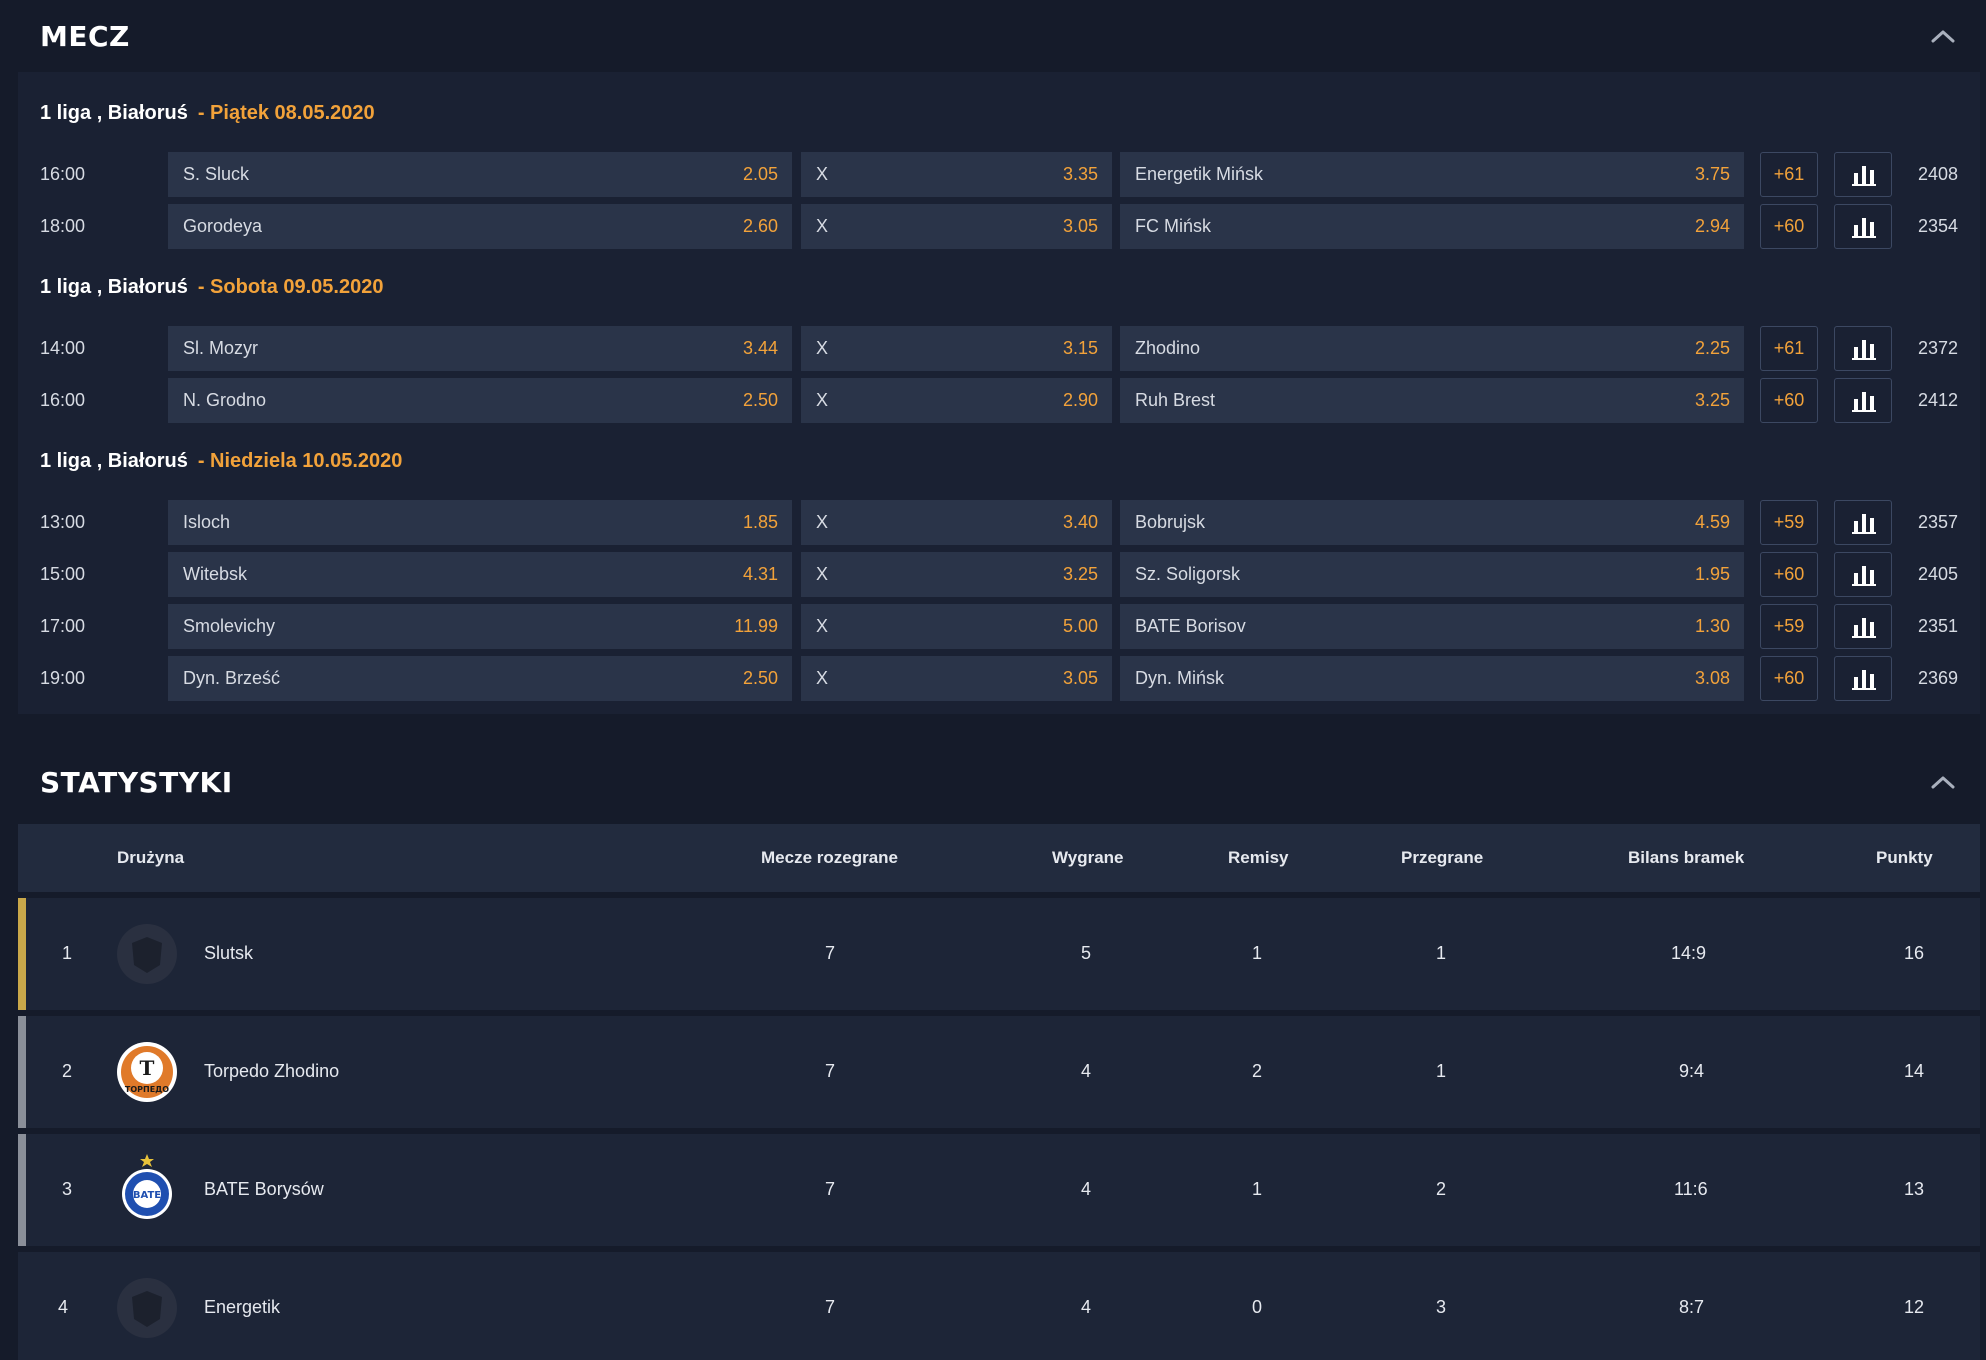 The width and height of the screenshot is (1986, 1360). Describe the element at coordinates (242, 1307) in the screenshot. I see `team-name: Energetik` at that location.